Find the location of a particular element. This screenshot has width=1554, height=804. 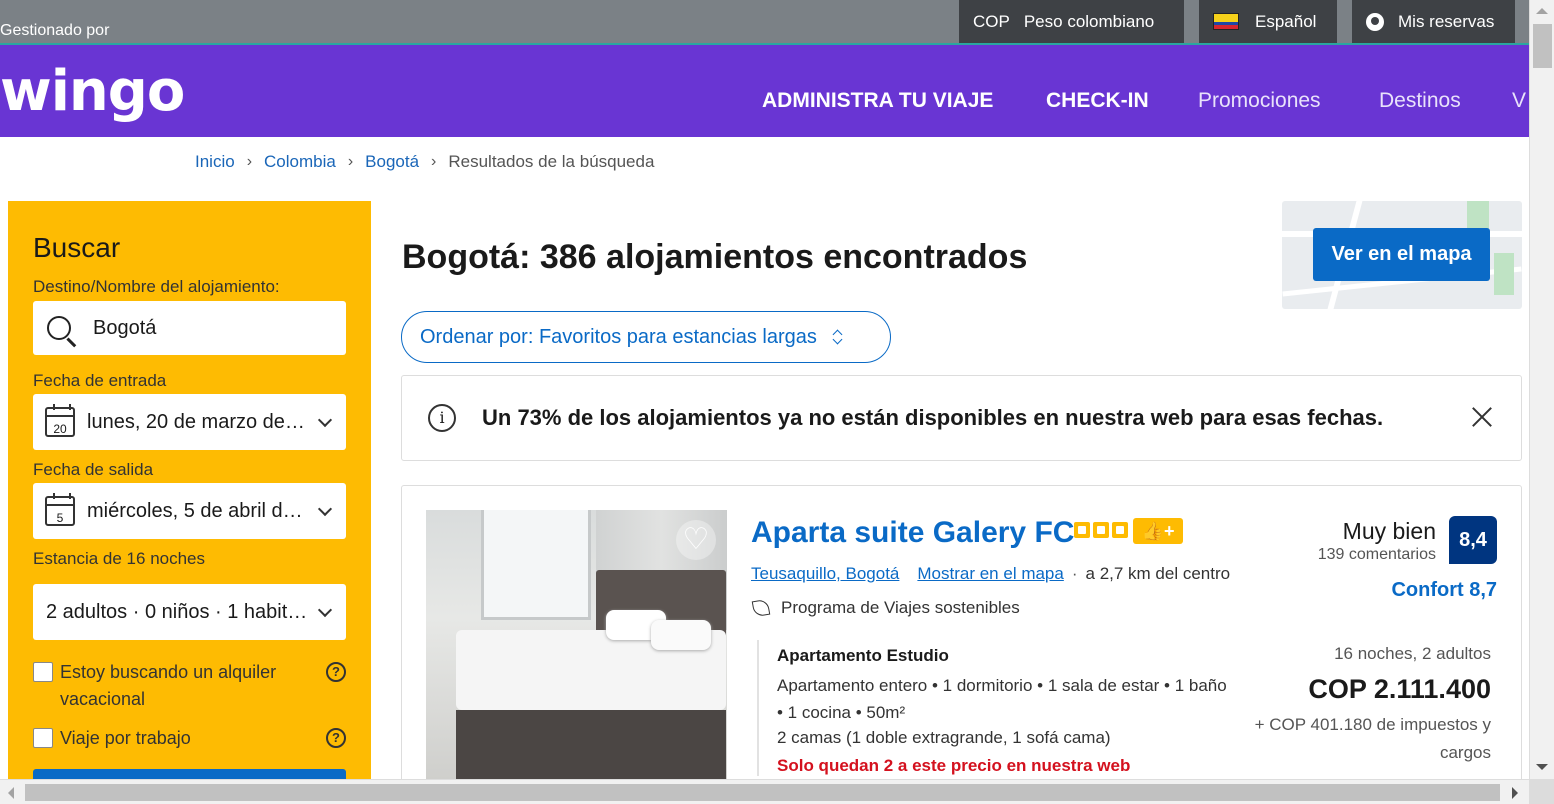

search-icon is located at coordinates (59, 328).